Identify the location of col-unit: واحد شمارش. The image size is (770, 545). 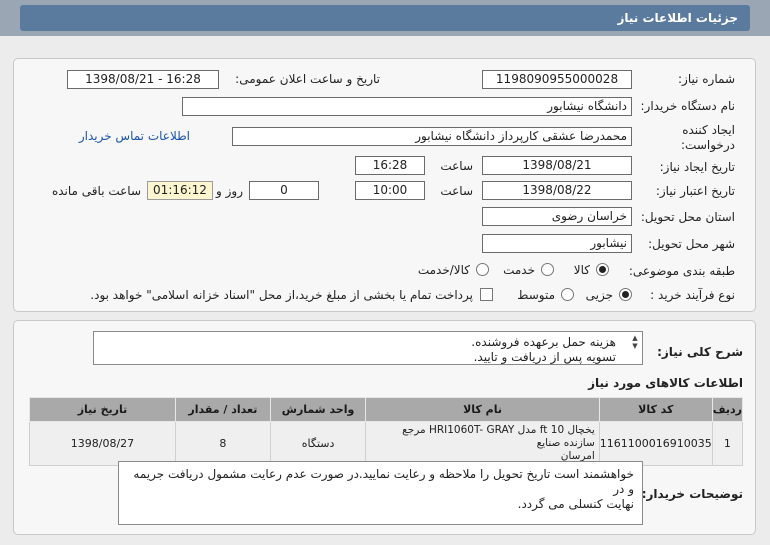
(318, 409).